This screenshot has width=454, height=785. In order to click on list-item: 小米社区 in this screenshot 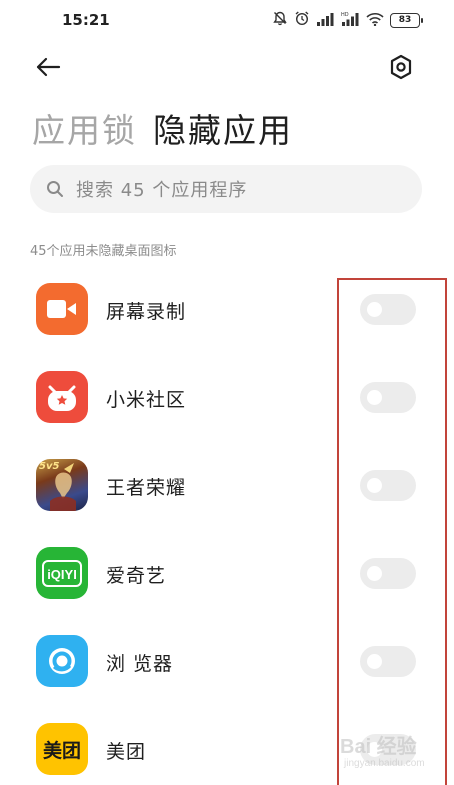, I will do `click(227, 402)`.